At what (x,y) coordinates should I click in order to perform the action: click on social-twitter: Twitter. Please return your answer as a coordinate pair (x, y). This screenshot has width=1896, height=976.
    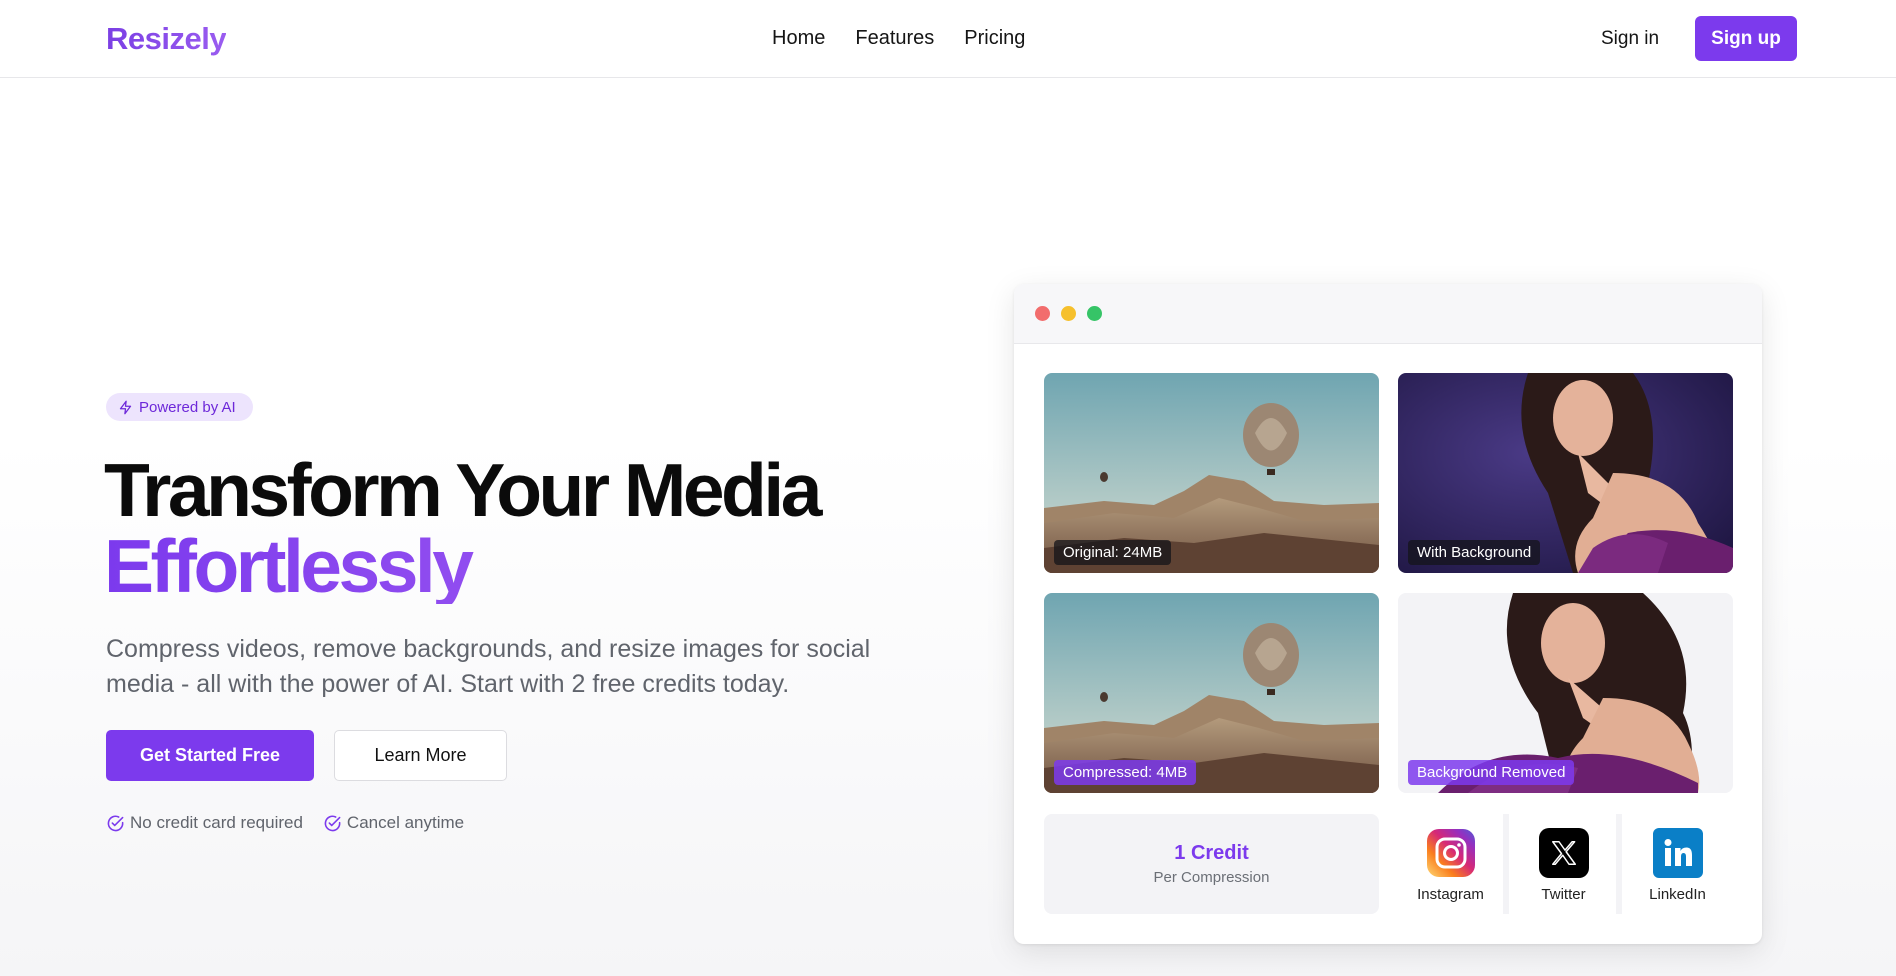
    Looking at the image, I should click on (1563, 864).